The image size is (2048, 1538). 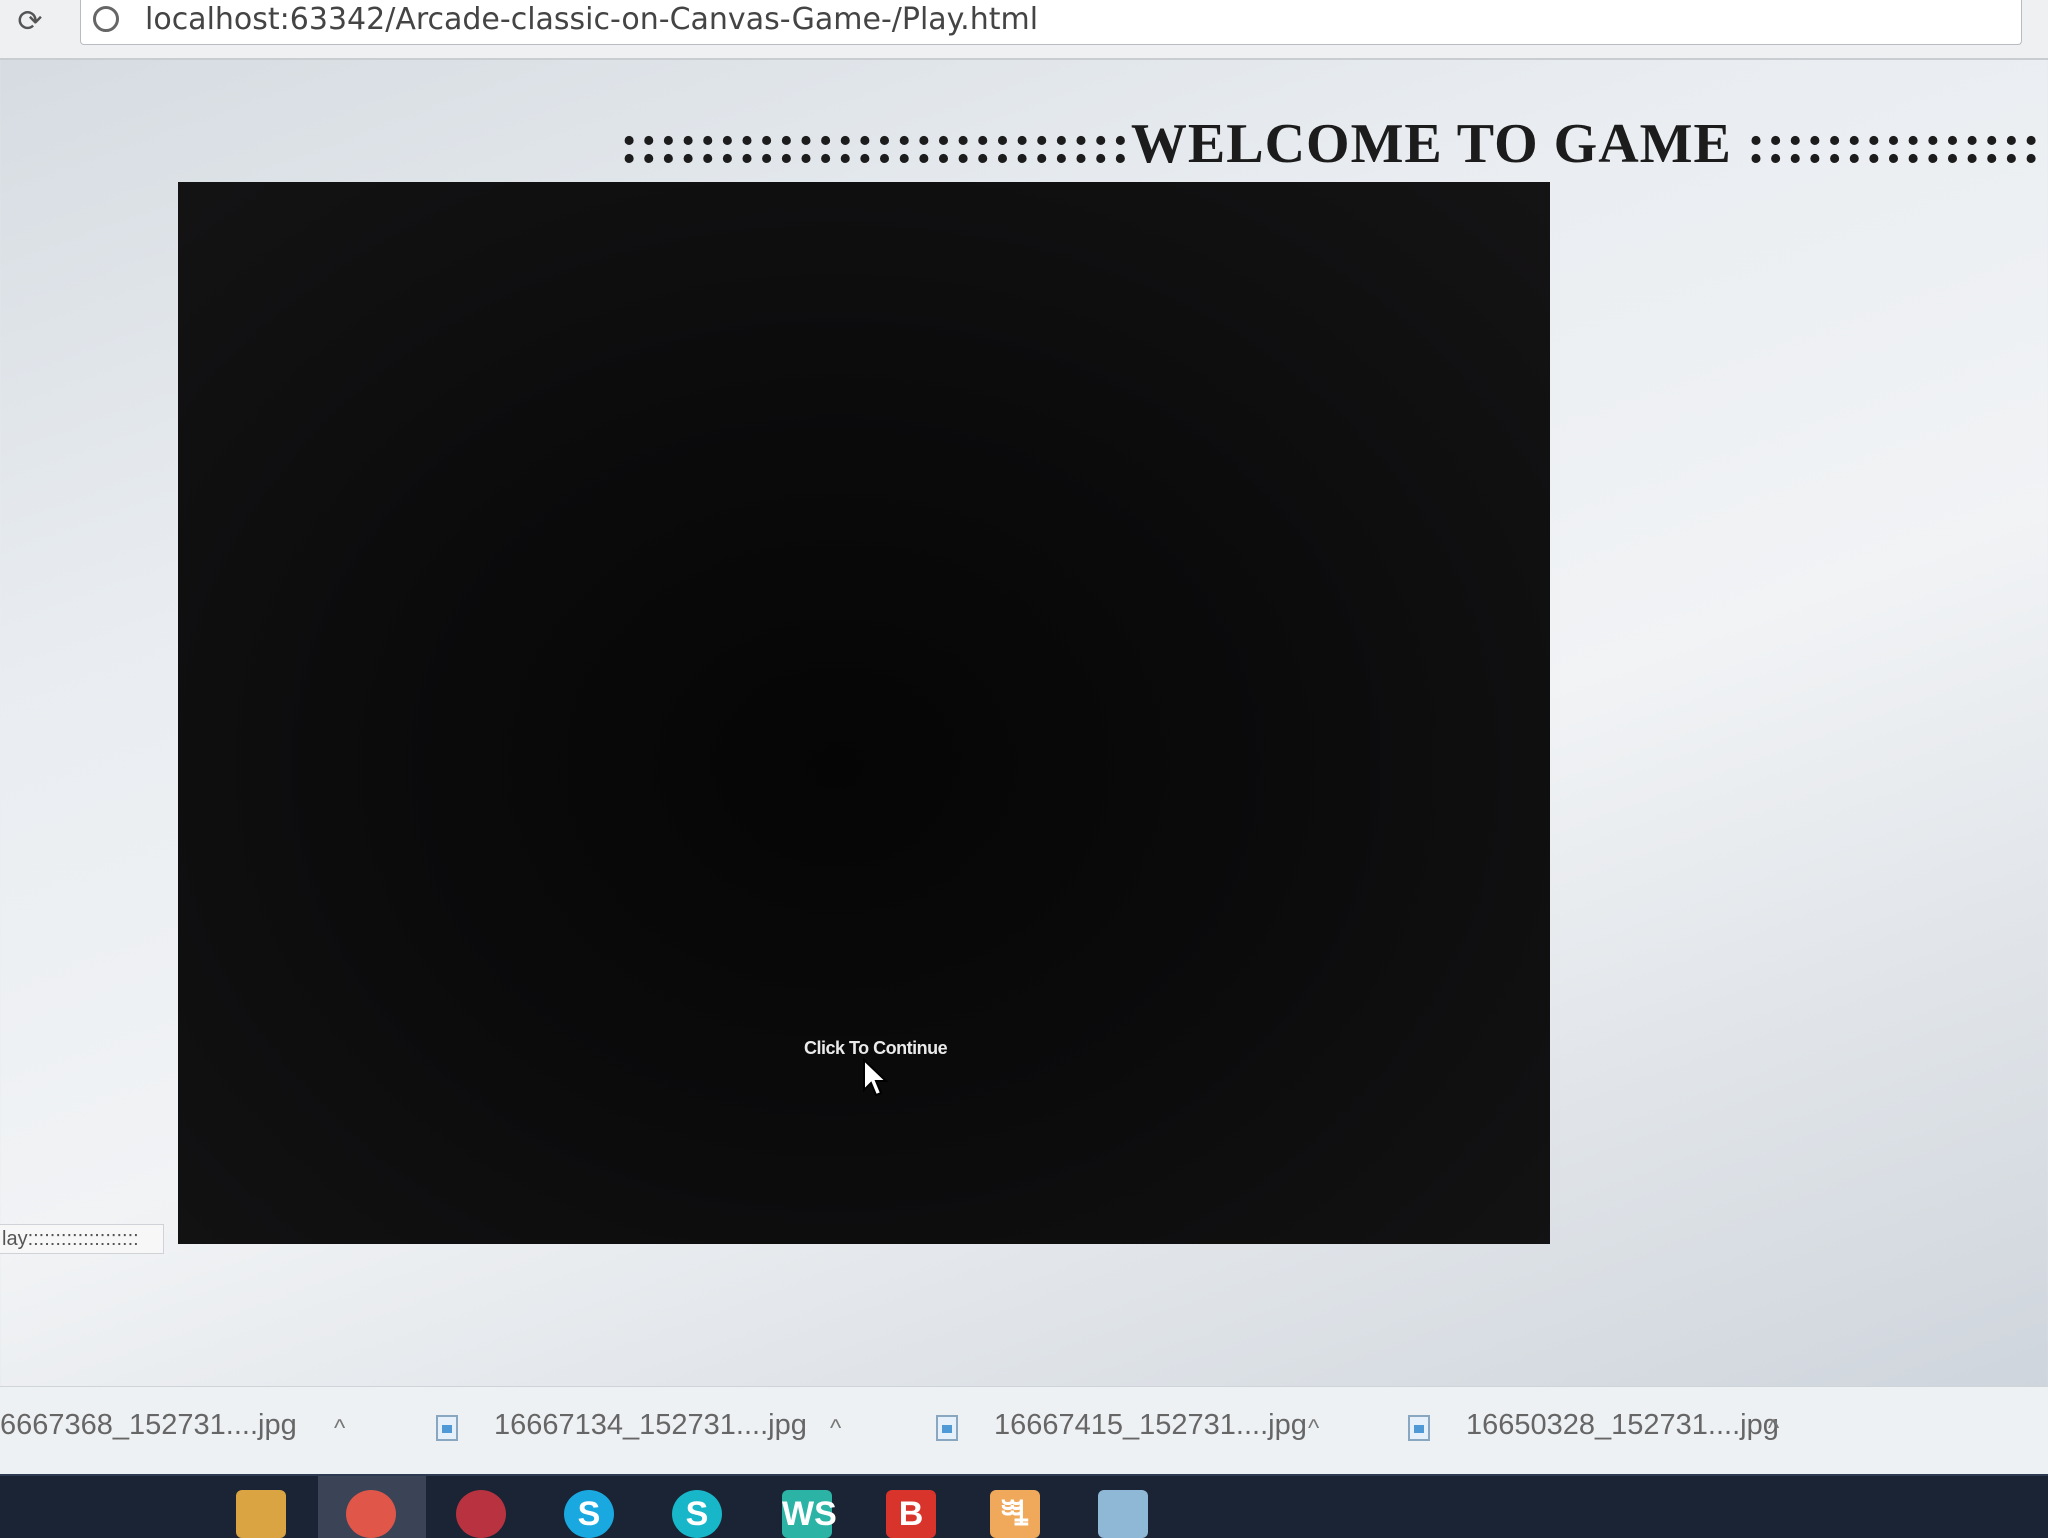 I want to click on taskbar: S S WS B ꗀ, so click(x=1024, y=1506).